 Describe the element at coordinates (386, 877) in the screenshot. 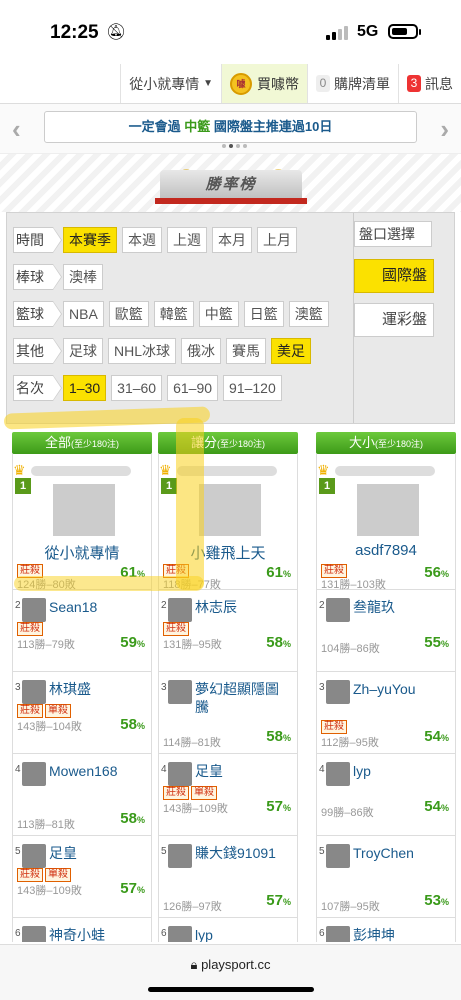

I see `rank-card: 5 TroyChen 107勝–95敗 53%` at that location.